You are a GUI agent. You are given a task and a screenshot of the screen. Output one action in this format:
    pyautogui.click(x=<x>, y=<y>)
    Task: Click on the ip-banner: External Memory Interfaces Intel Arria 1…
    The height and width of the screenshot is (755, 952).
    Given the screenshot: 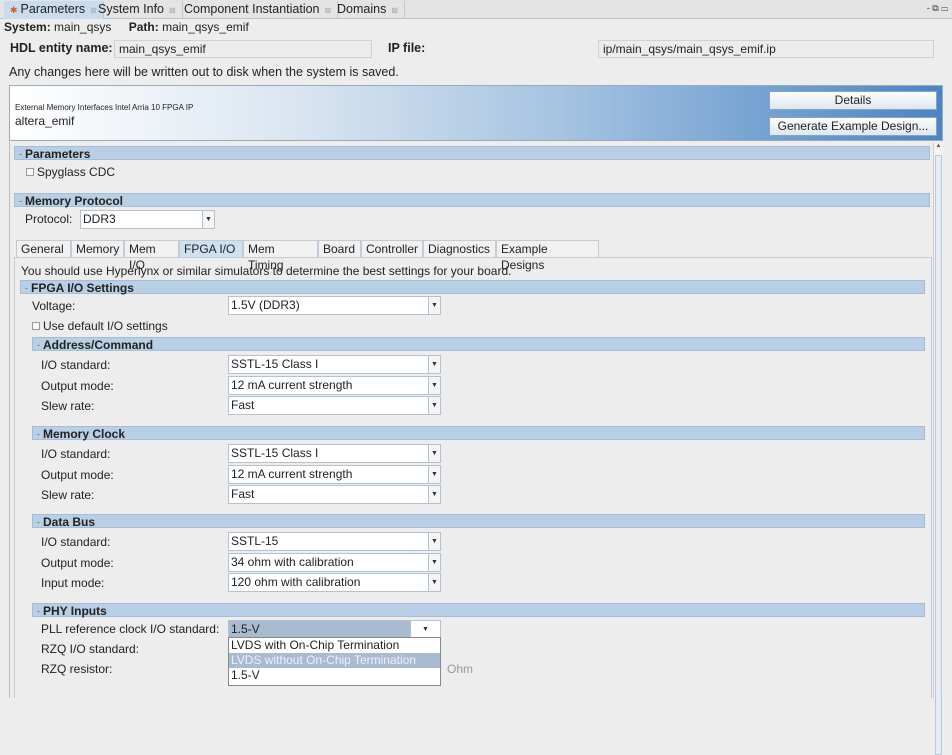 What is the action you would take?
    pyautogui.click(x=476, y=113)
    